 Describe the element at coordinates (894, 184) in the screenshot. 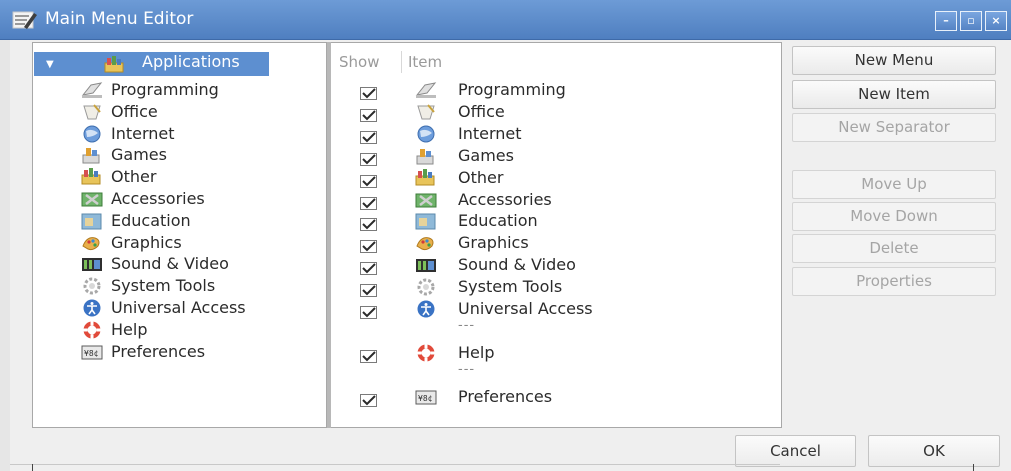

I see `move-up-button: Move Up` at that location.